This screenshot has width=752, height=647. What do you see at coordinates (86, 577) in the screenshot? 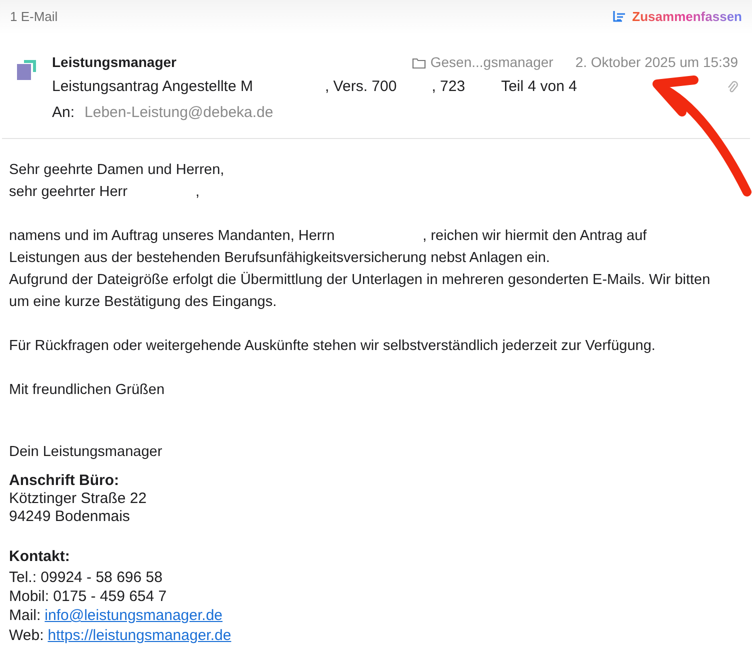
I see `contact-line: Tel.: 09924 - 58 696 58` at bounding box center [86, 577].